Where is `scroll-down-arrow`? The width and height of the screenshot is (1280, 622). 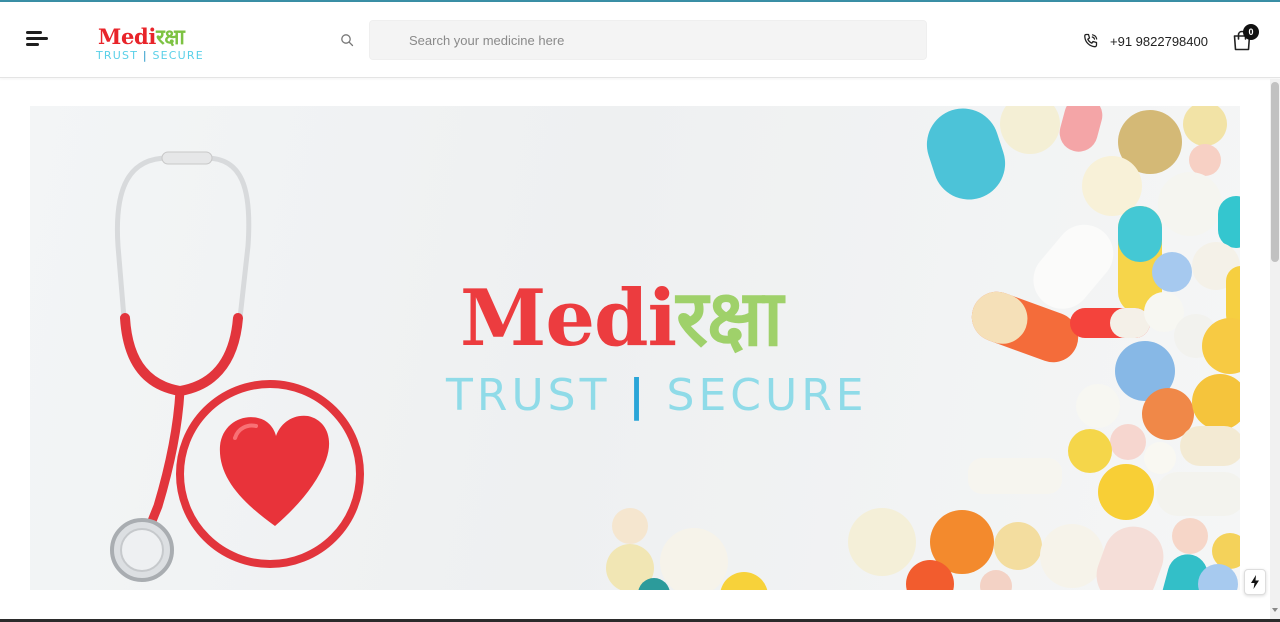
scroll-down-arrow is located at coordinates (1275, 610).